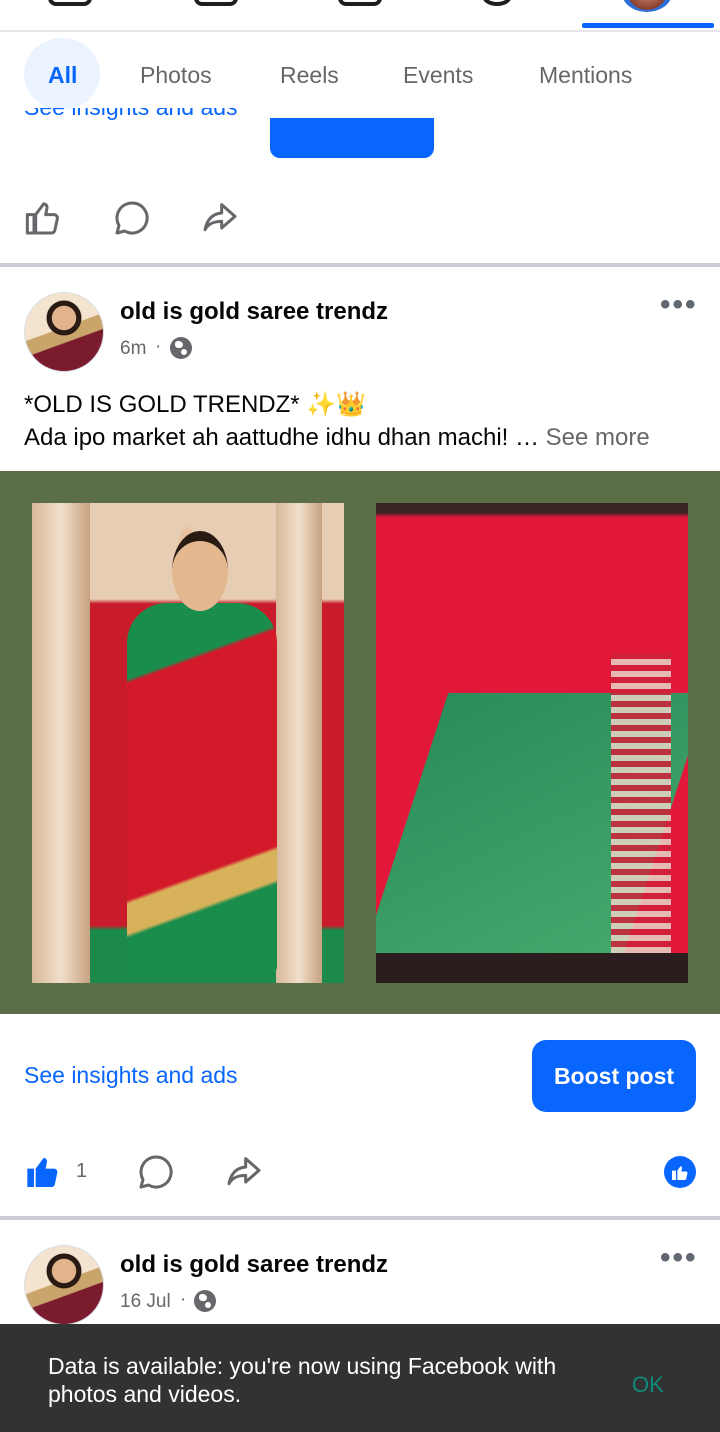 Image resolution: width=720 pixels, height=1432 pixels. What do you see at coordinates (648, 1385) in the screenshot?
I see `snackbar-ok-button: OK` at bounding box center [648, 1385].